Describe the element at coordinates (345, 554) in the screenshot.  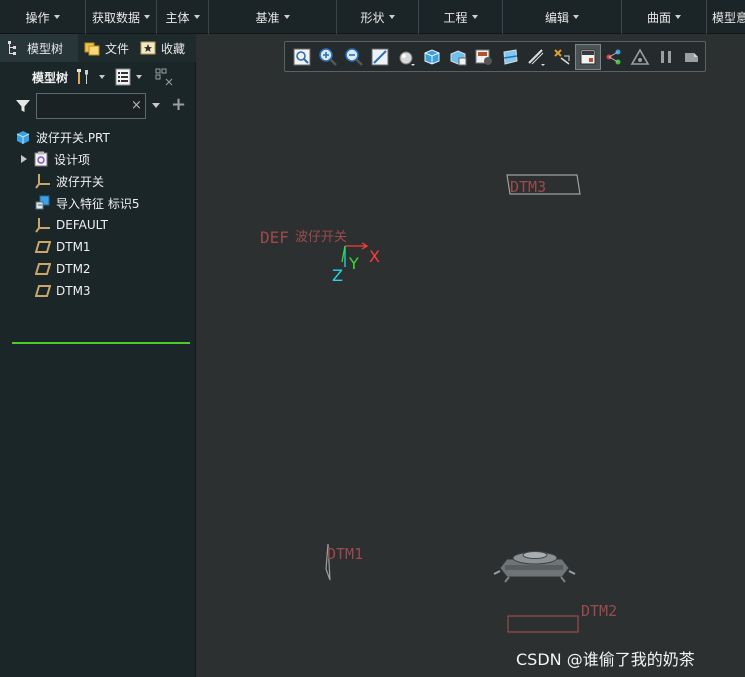
I see `datum-label-dtm1: DTM1` at that location.